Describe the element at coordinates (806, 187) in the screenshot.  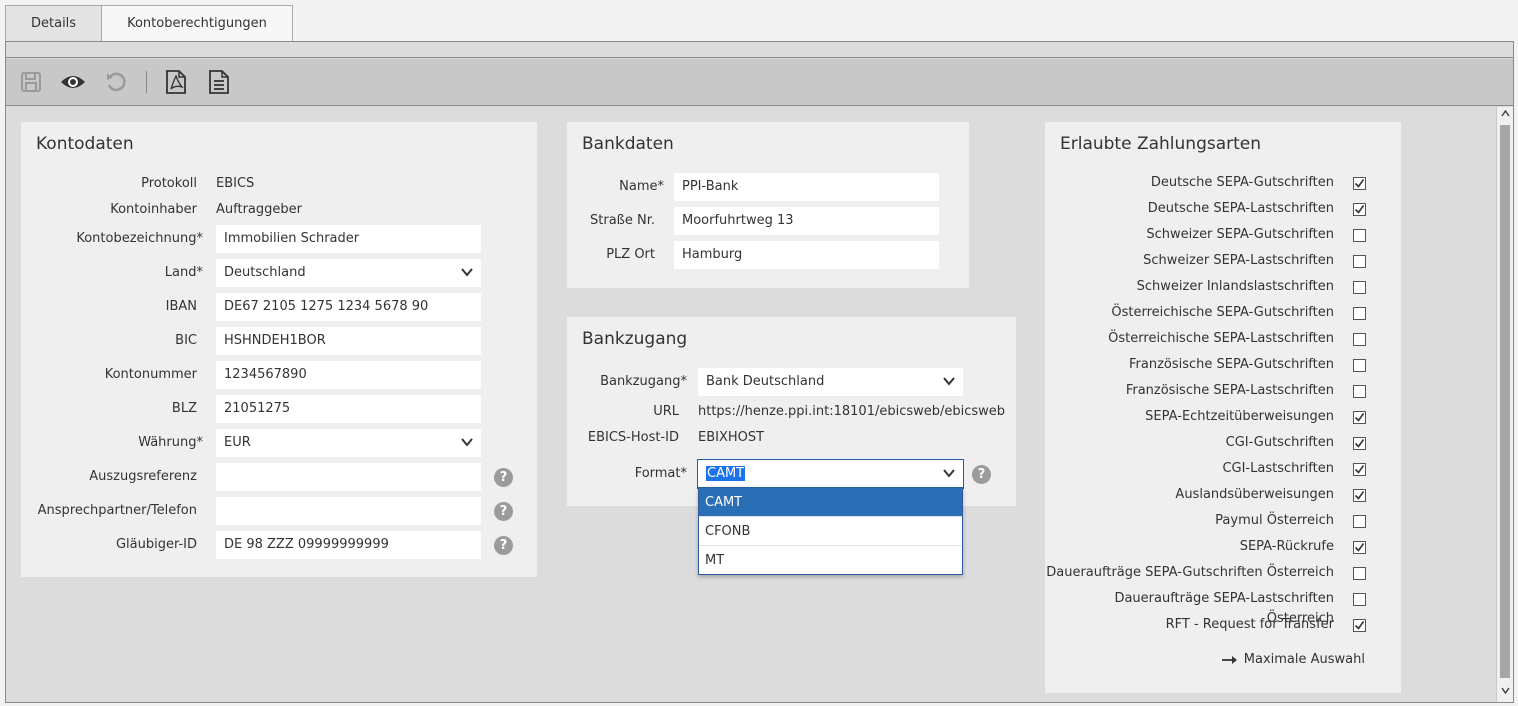
I see `bank-name-input: PPI-Bank` at that location.